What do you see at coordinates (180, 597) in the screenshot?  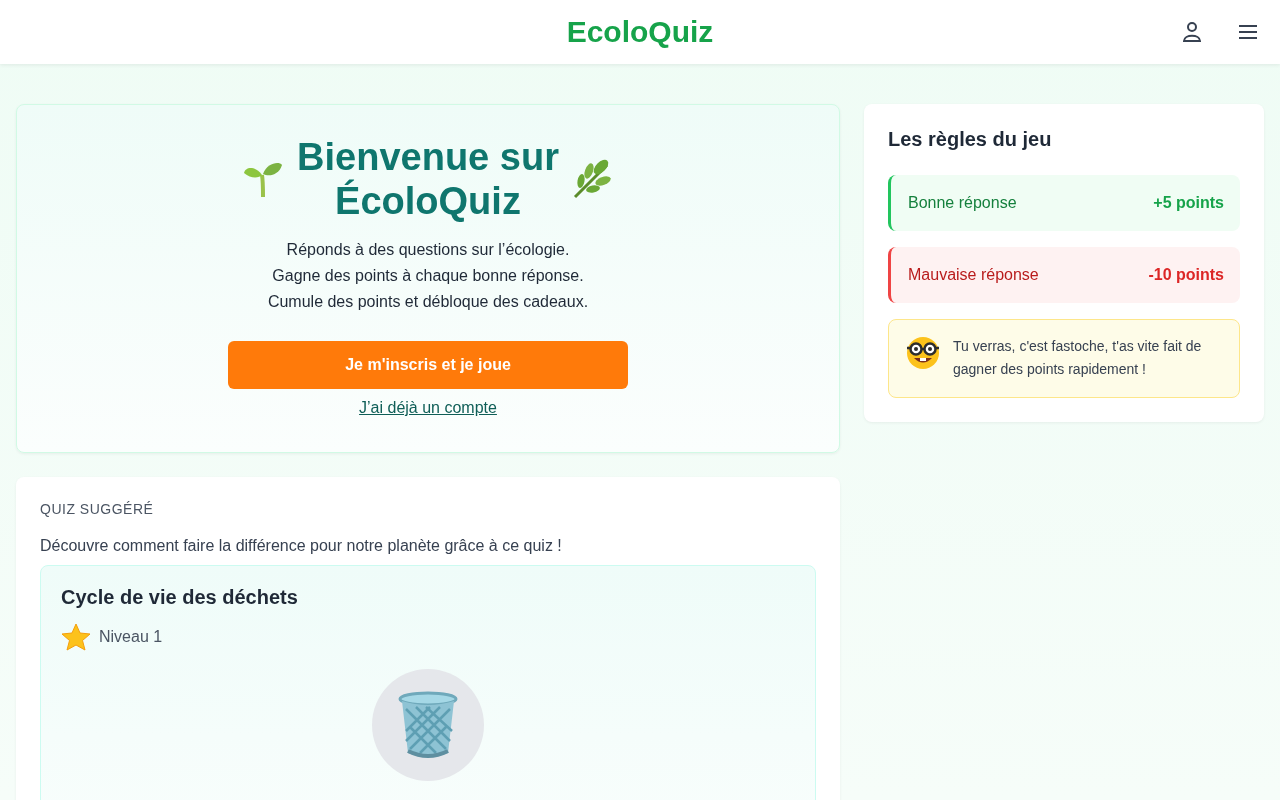 I see `quiz-title: Cycle de vie des déchets` at bounding box center [180, 597].